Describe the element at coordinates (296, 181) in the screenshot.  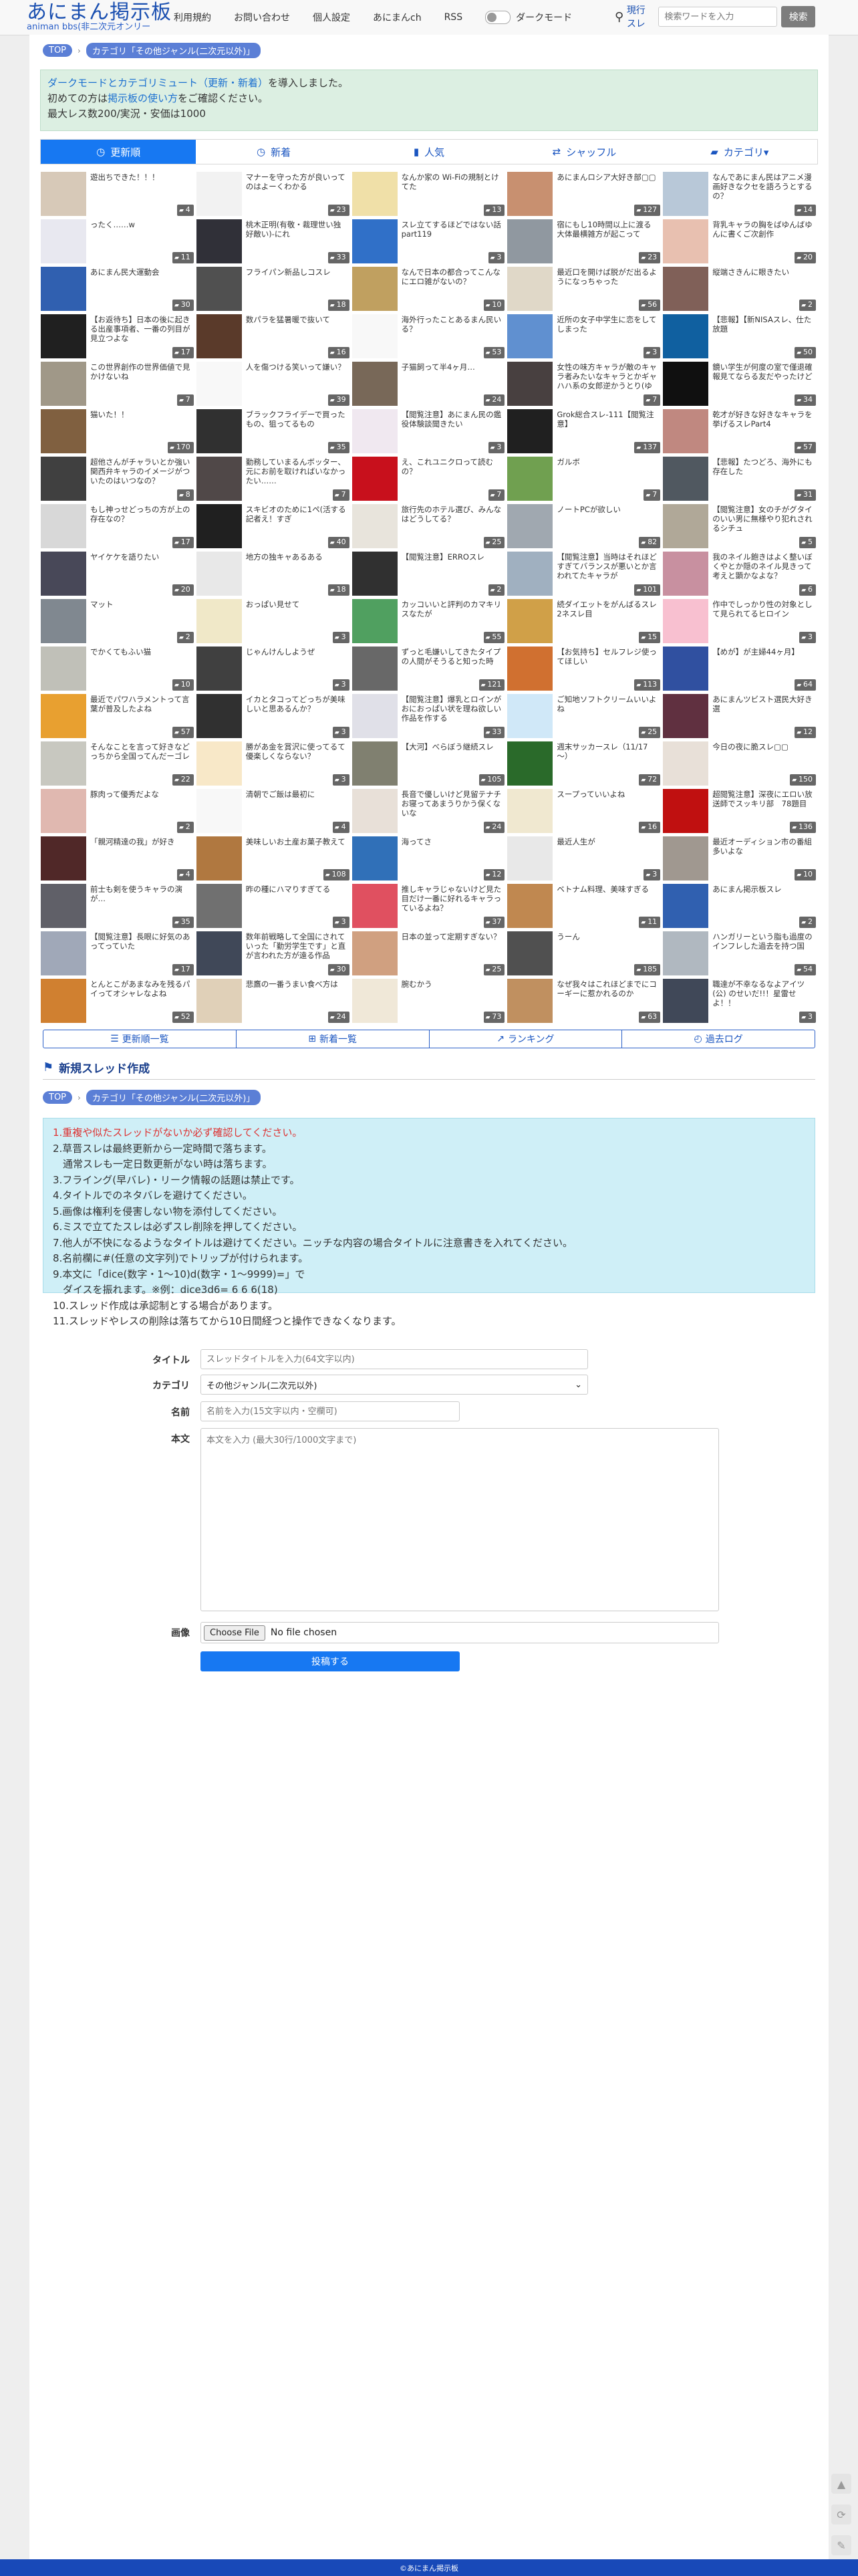
I see `thread-title: マナーを守った方が良いってのはよーくわかる` at that location.